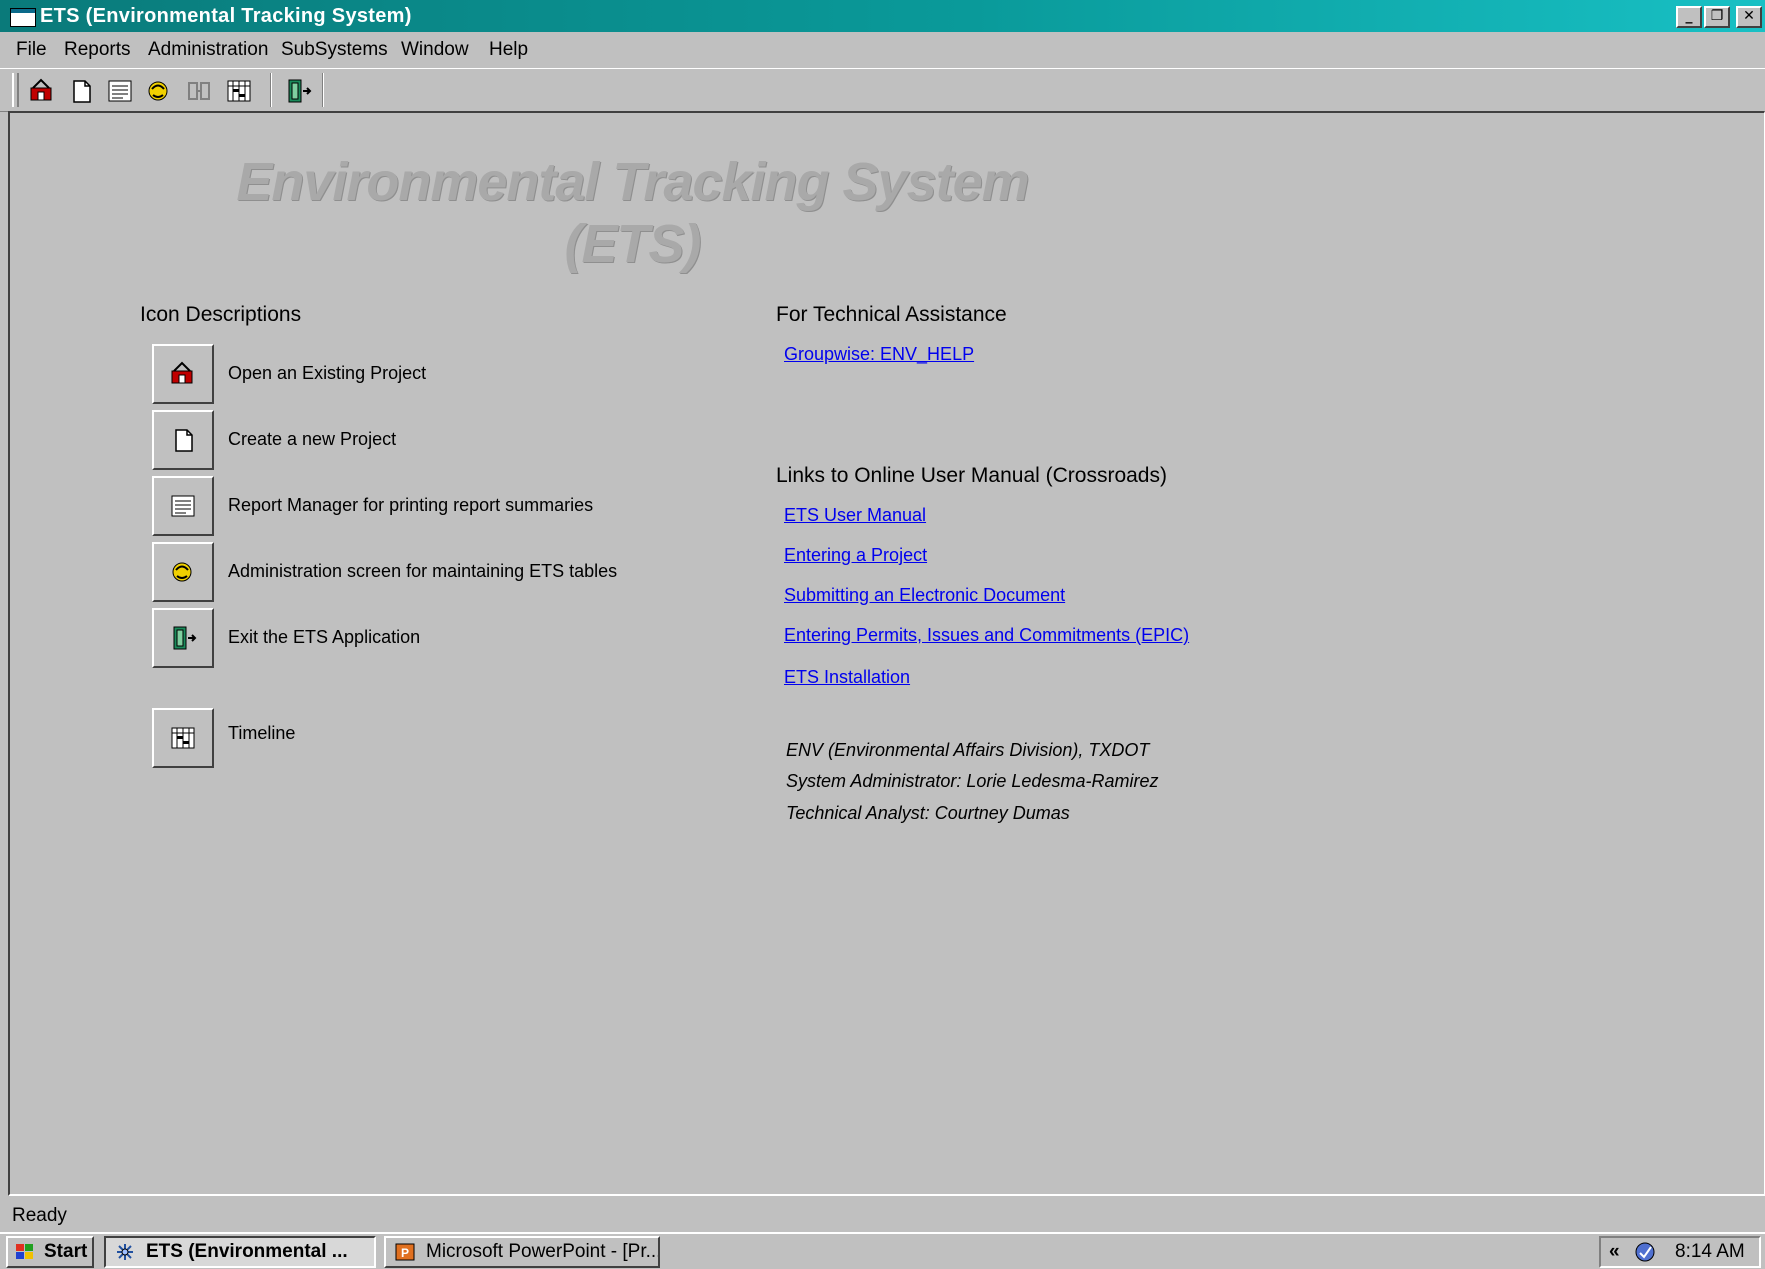 The height and width of the screenshot is (1269, 1765). What do you see at coordinates (312, 439) in the screenshot?
I see `icon-description-label: Create a new Project` at bounding box center [312, 439].